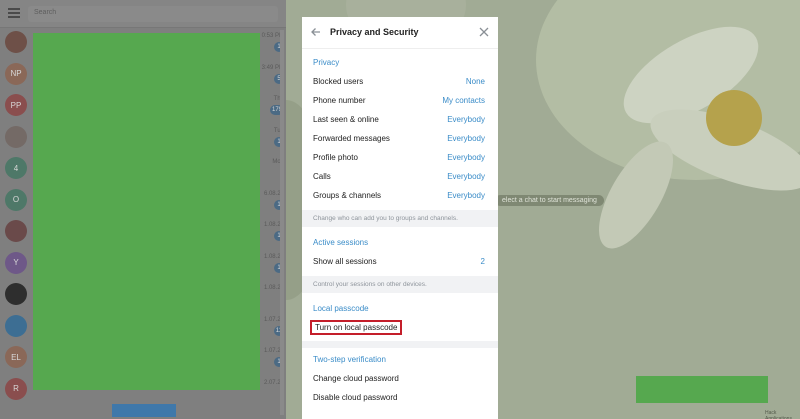 This screenshot has width=800, height=419. I want to click on privacy-row-value: My contacts, so click(463, 100).